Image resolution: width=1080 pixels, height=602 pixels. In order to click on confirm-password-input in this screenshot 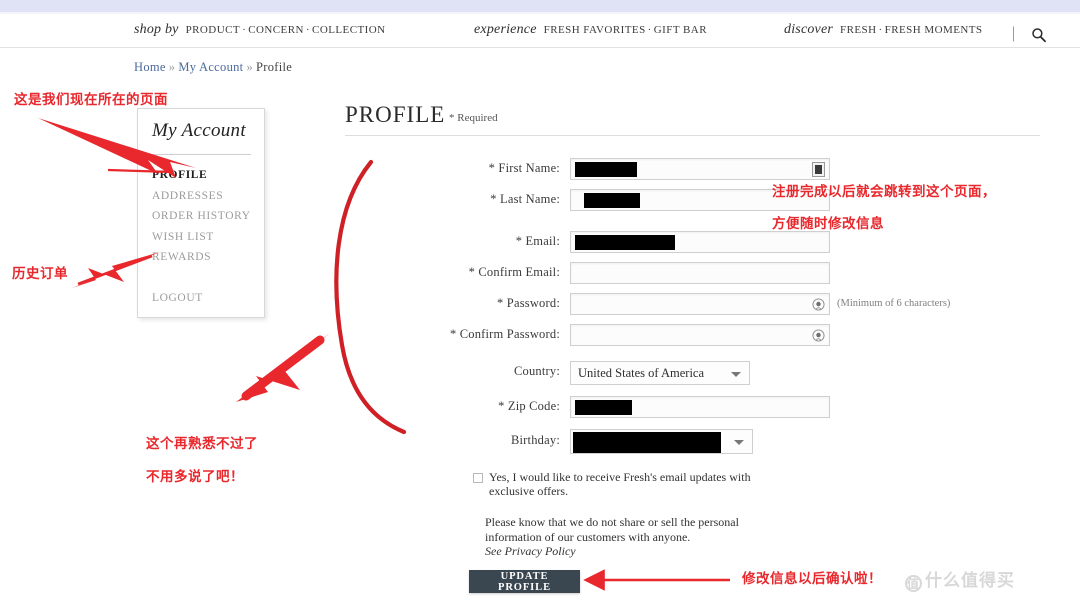, I will do `click(700, 335)`.